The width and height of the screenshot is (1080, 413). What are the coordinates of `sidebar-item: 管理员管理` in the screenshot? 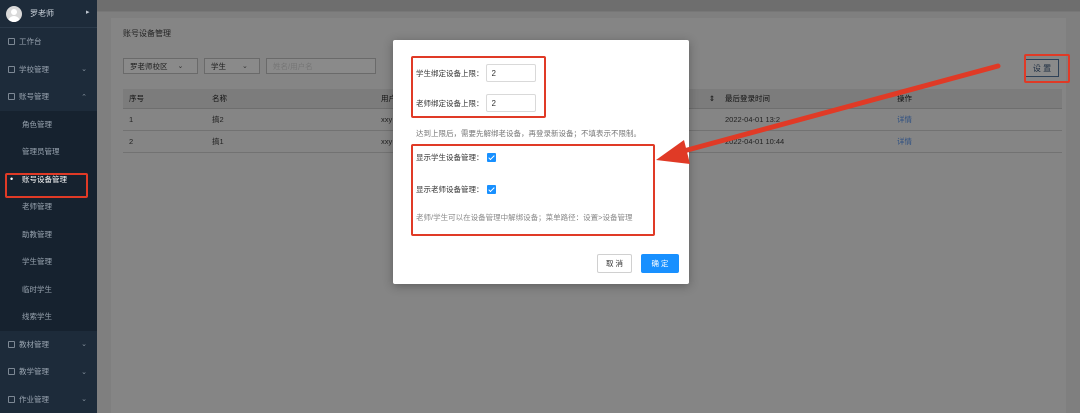 It's located at (48, 152).